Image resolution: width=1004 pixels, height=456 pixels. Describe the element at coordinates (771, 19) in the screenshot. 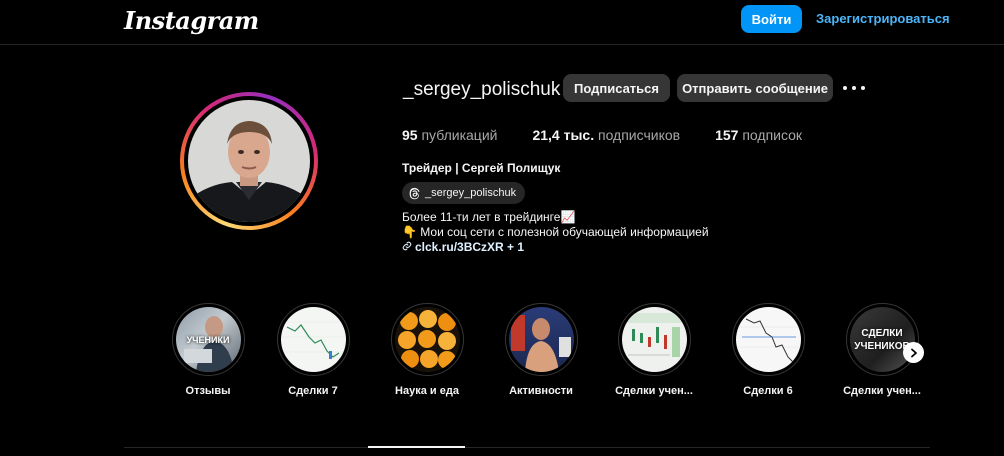

I see `login-button: Войти` at that location.